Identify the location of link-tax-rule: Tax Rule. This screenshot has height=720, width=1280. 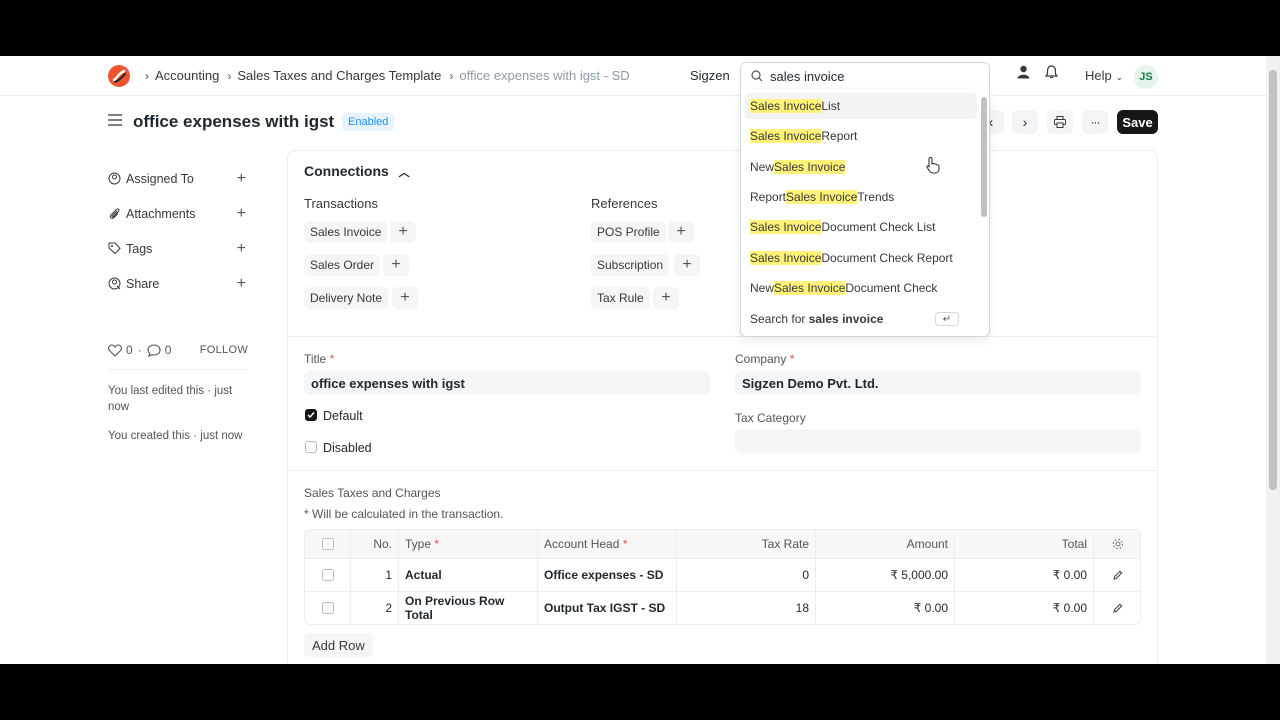
(620, 298).